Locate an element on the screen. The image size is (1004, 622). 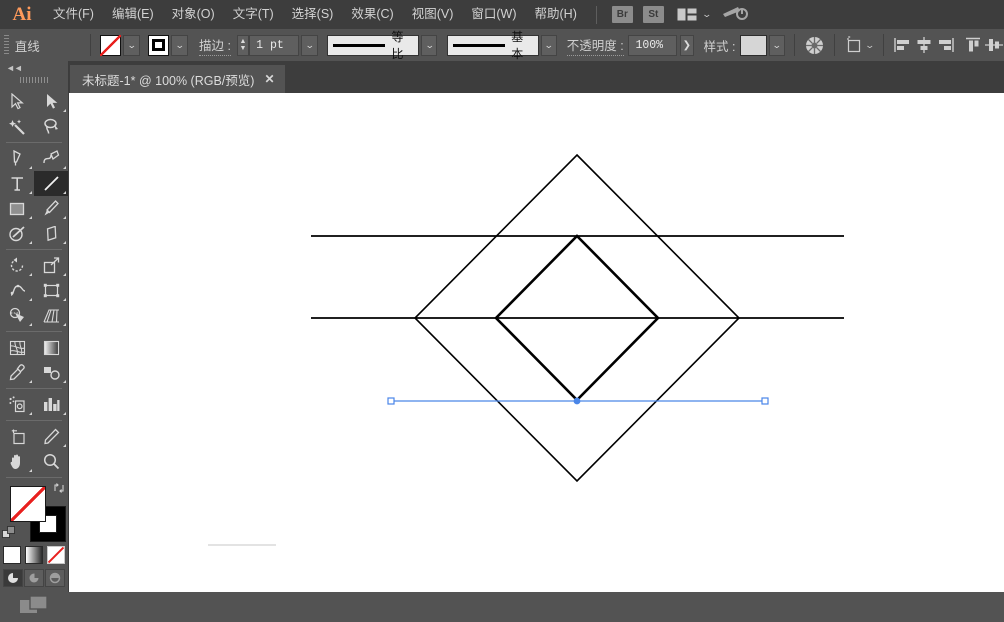
rectangle-tool is located at coordinates (17, 208).